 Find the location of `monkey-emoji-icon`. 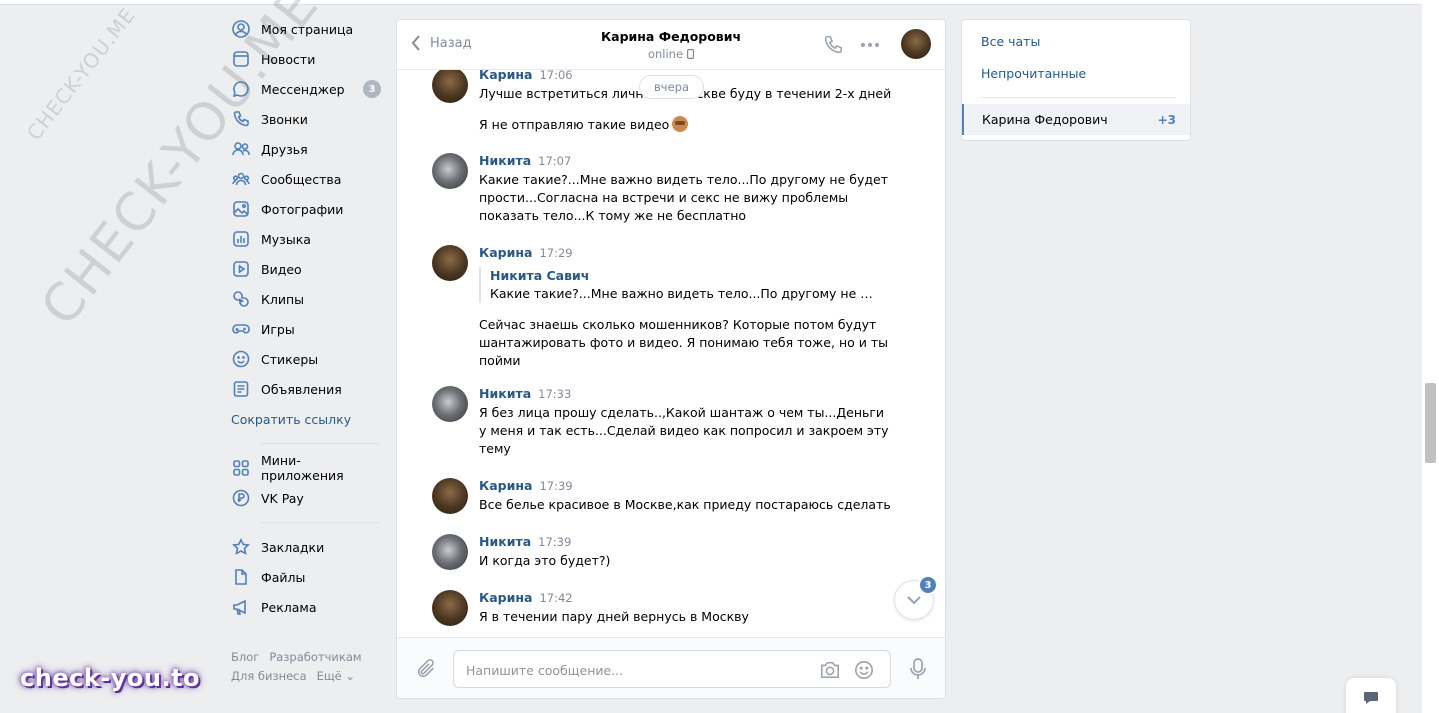

monkey-emoji-icon is located at coordinates (680, 124).